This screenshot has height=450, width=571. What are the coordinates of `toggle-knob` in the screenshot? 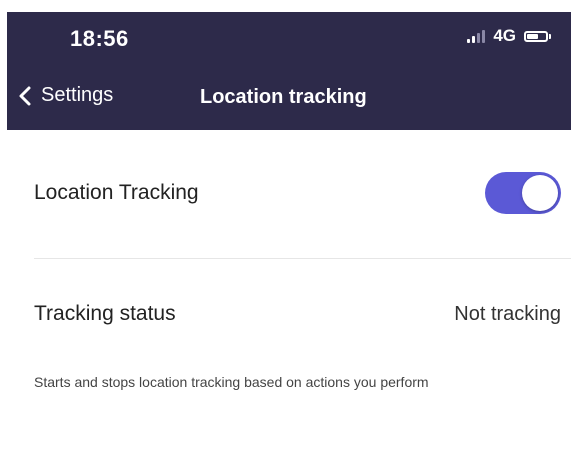 It's located at (540, 193).